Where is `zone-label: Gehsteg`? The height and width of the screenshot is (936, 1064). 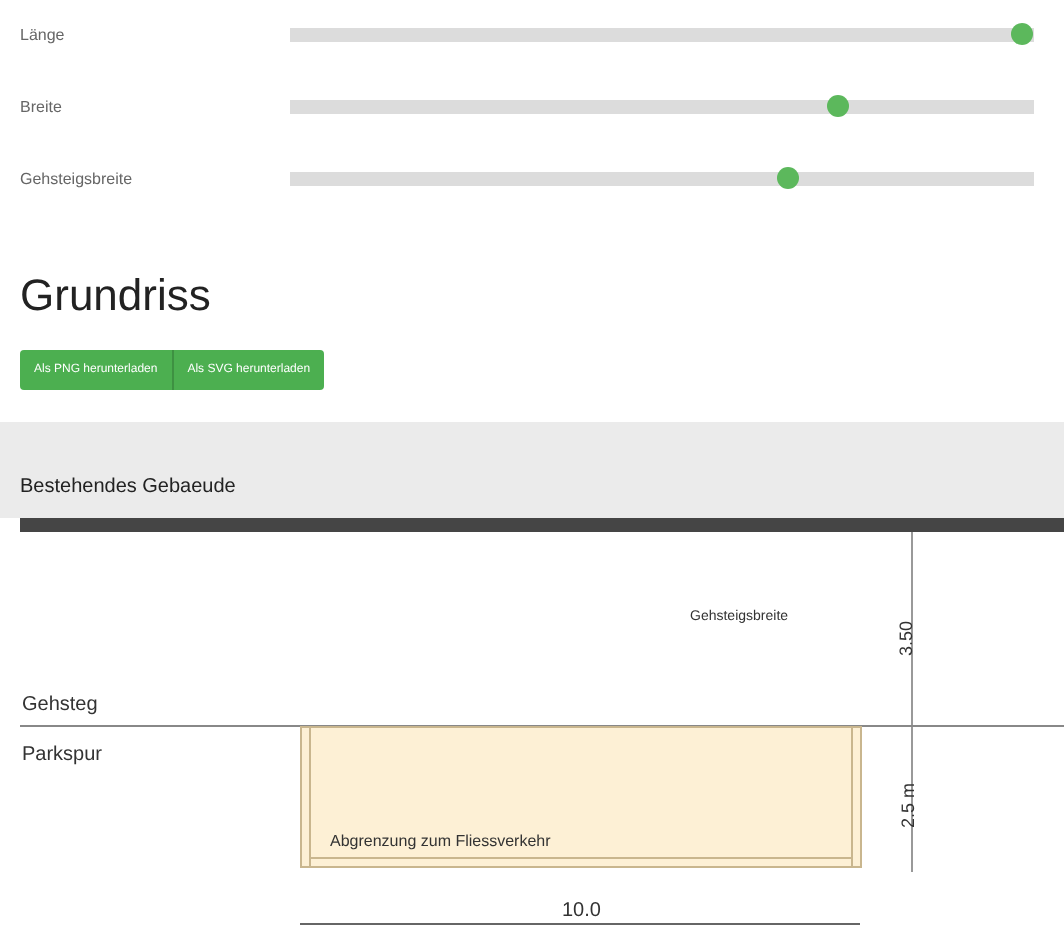 zone-label: Gehsteg is located at coordinates (60, 705).